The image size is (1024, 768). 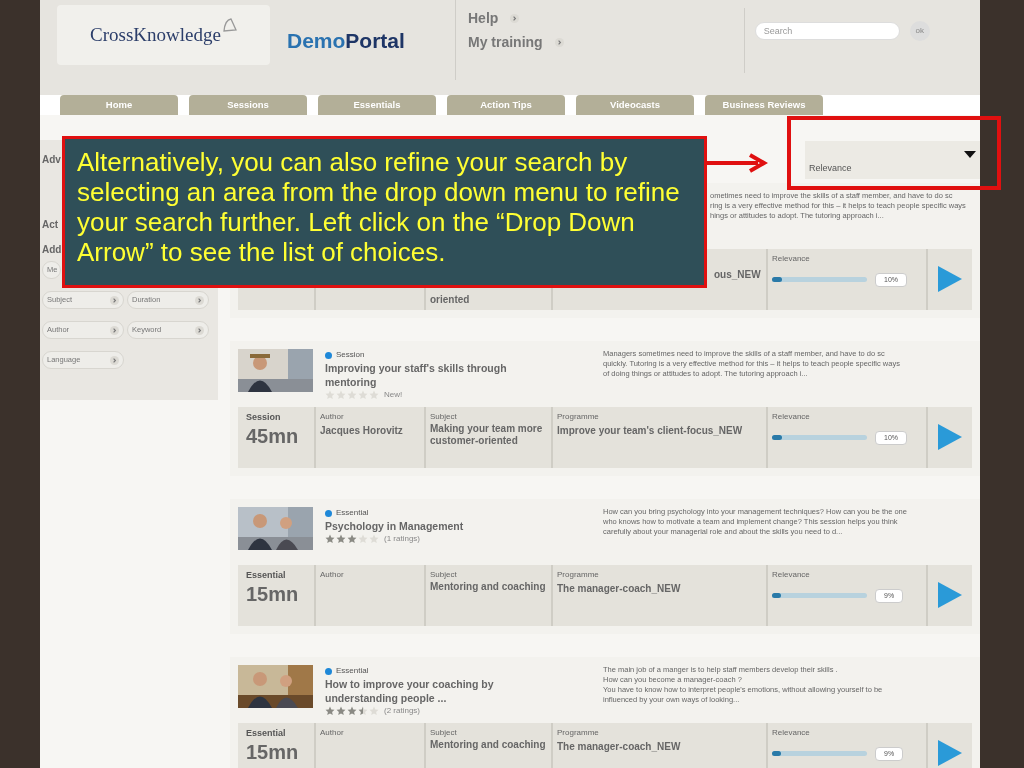 What do you see at coordinates (827, 31) in the screenshot?
I see `search-field: Search` at bounding box center [827, 31].